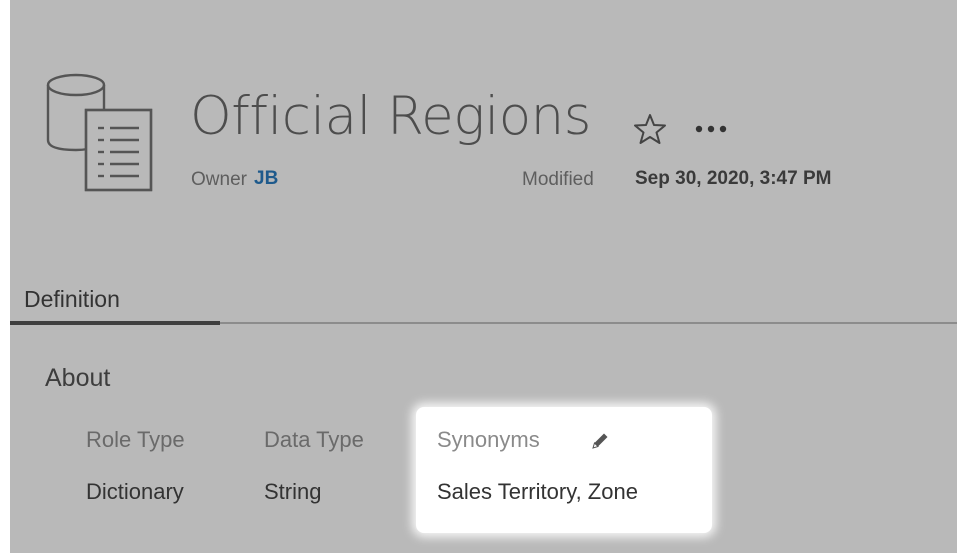 This screenshot has height=555, width=959. Describe the element at coordinates (488, 439) in the screenshot. I see `synonyms-label: Synonyms` at that location.